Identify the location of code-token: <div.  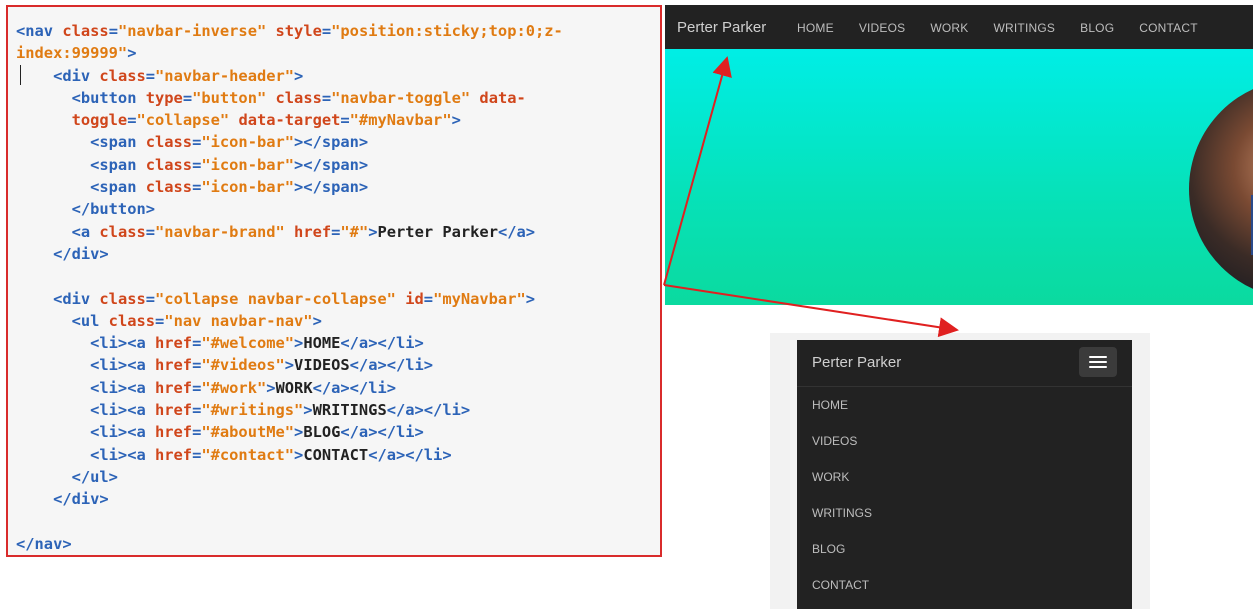
(58, 298).